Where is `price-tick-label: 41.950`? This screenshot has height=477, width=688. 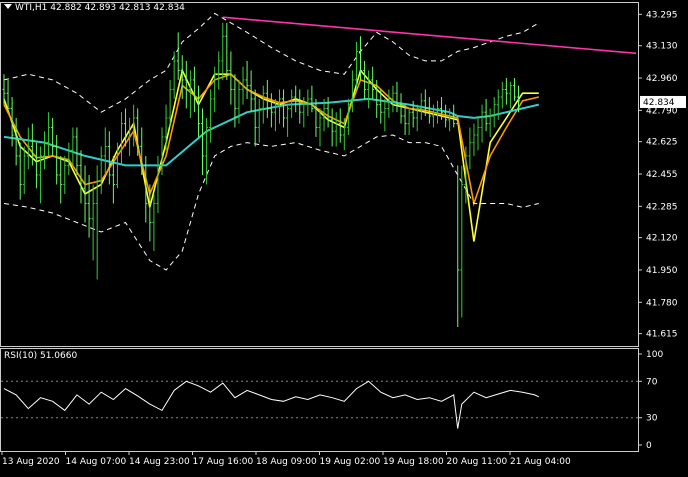 price-tick-label: 41.950 is located at coordinates (662, 271).